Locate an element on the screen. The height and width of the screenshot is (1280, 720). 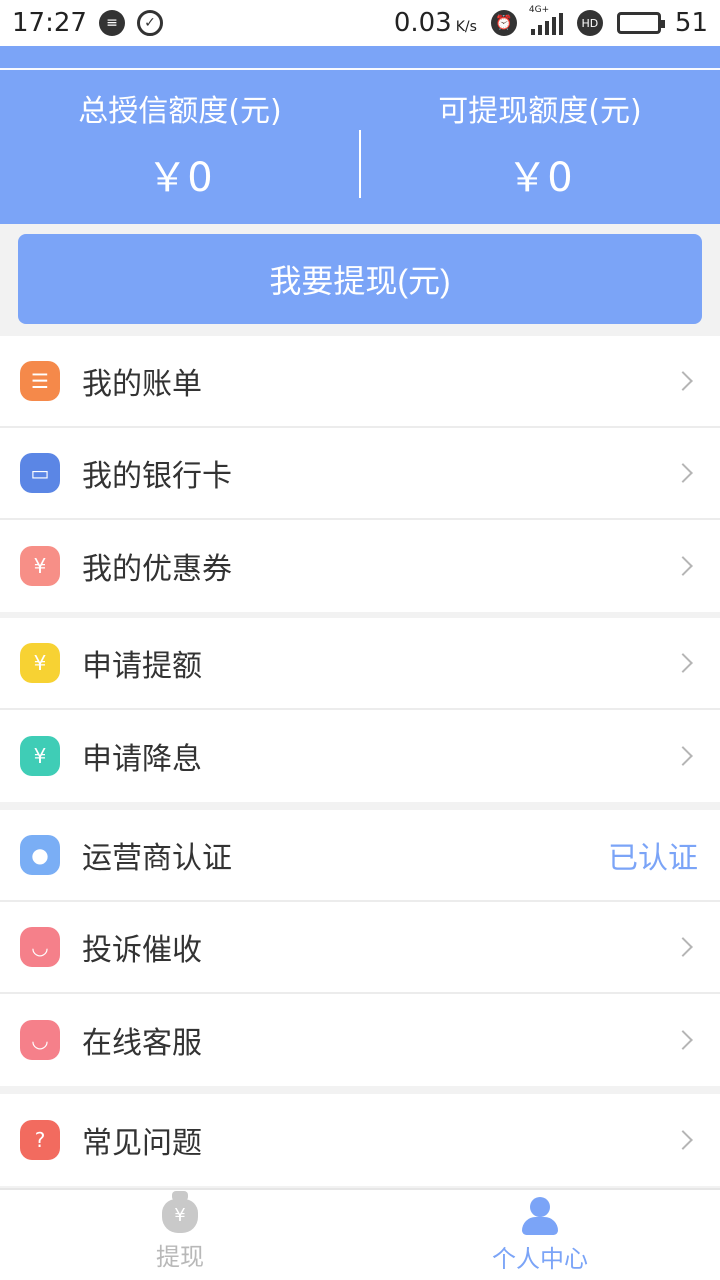
tab-withdraw: ¥ 提现 is located at coordinates (180, 1235).